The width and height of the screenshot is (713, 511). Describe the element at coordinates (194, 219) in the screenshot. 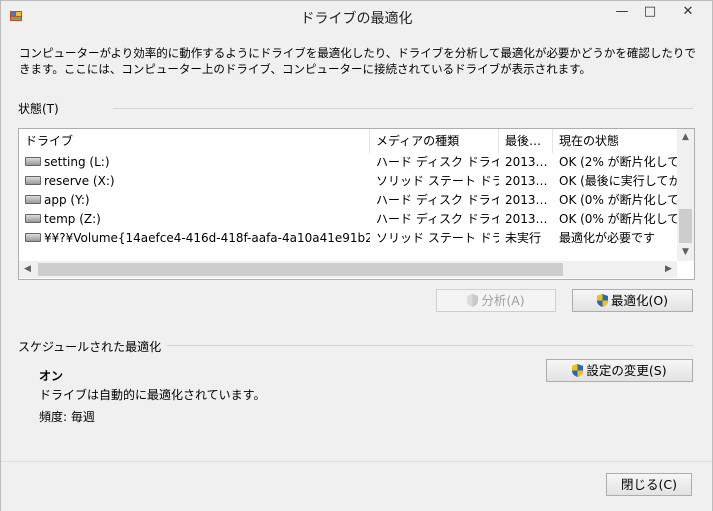

I see `drive-name-cell: temp (Z:)` at that location.